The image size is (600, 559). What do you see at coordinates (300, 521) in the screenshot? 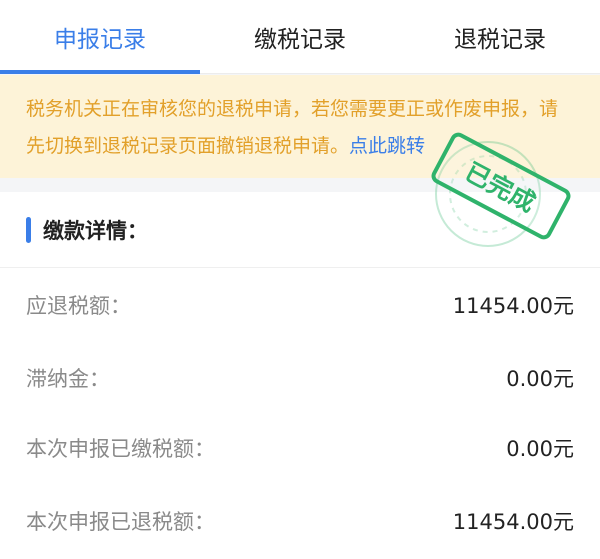
I see `detail-row-refunded-tax: 本次申报已退税额： 11454.00元` at bounding box center [300, 521].